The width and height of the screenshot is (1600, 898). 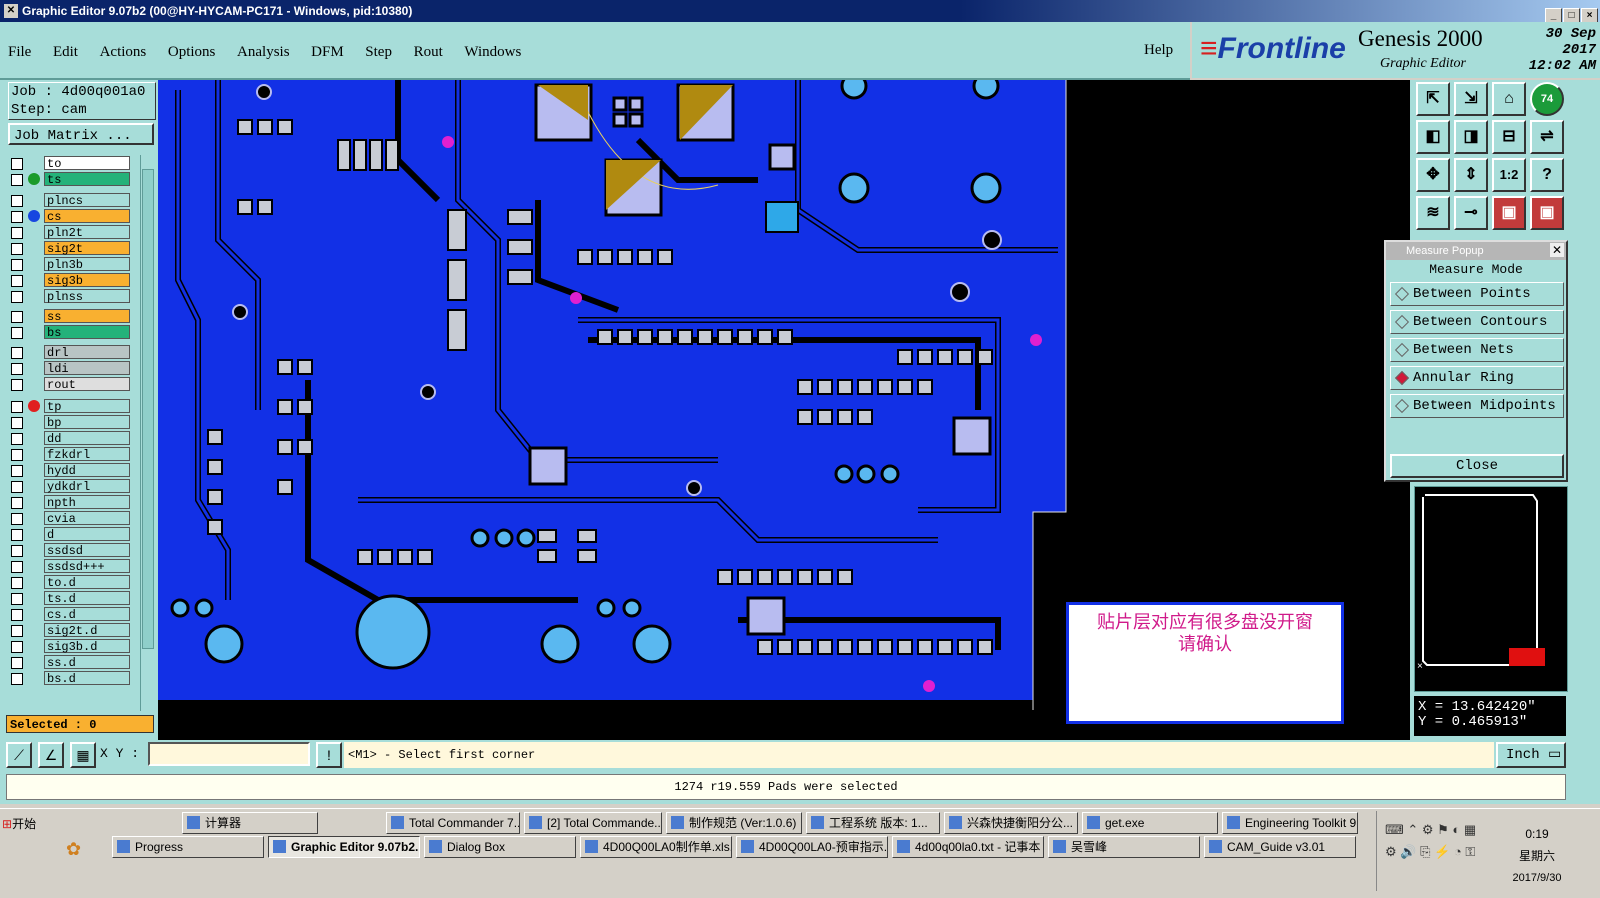 I want to click on clock: 0:19 星期六 2017/9/30, so click(x=1537, y=856).